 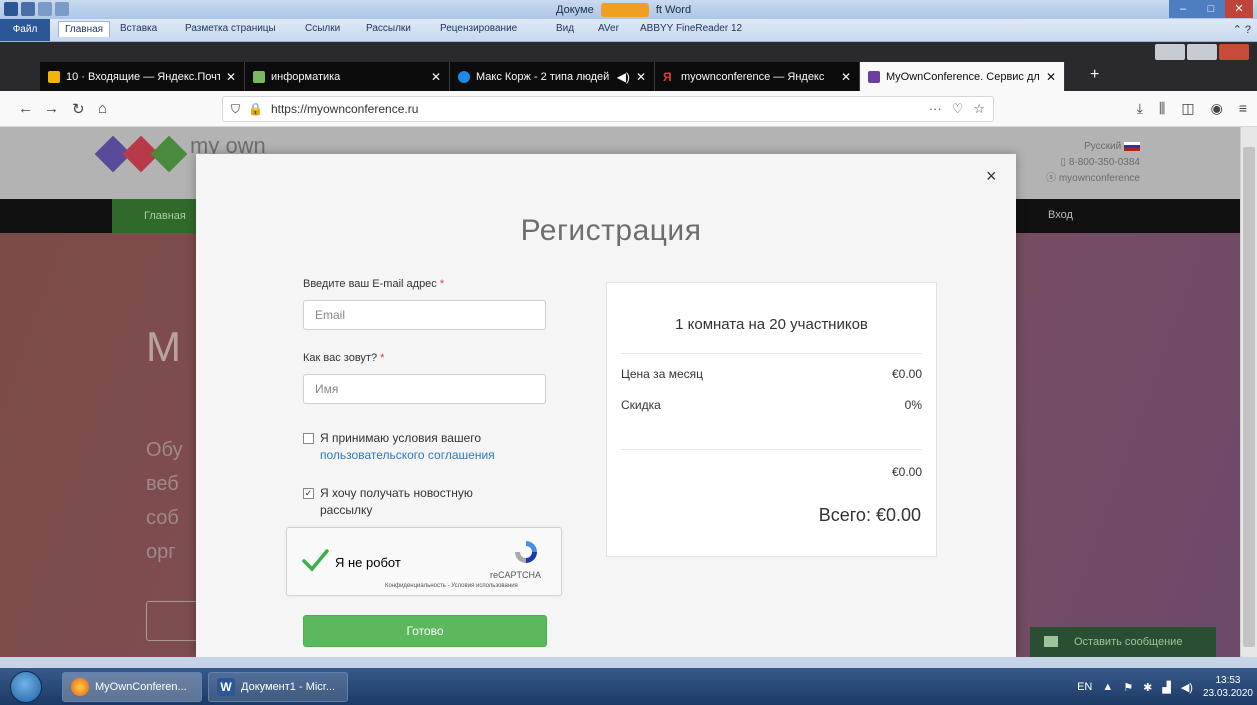 I want to click on close-icon: ×, so click(x=991, y=176).